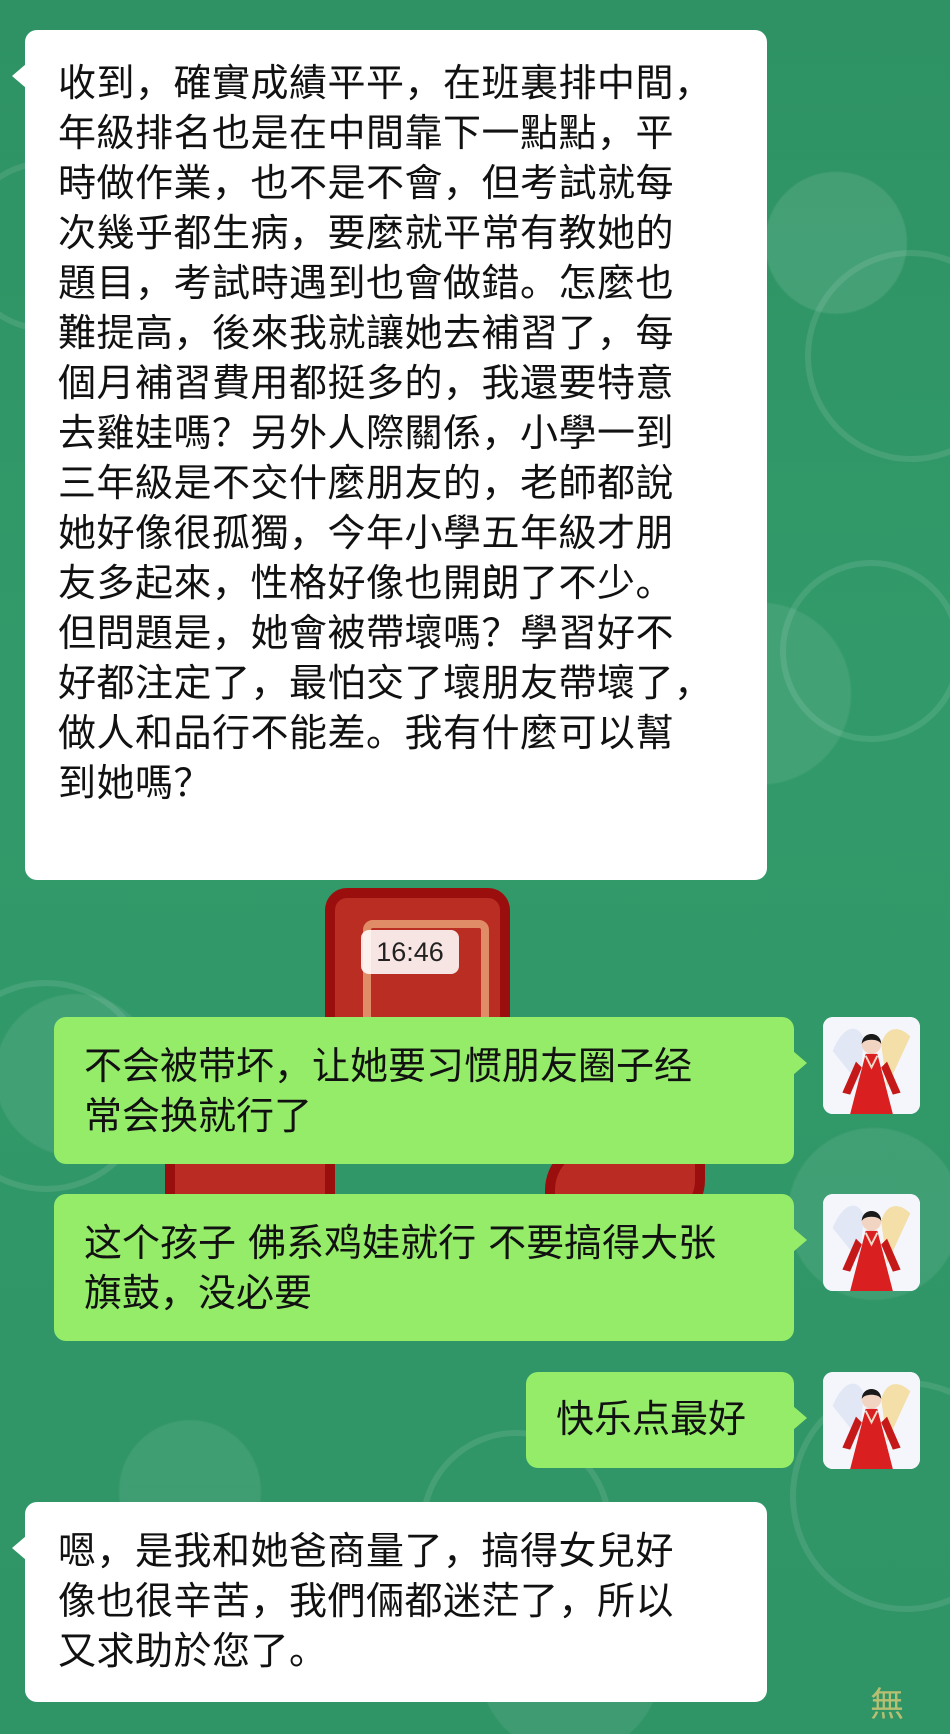 The image size is (950, 1734). Describe the element at coordinates (430, 1090) in the screenshot. I see `outgoing-message-bubble: 不会被带坏，让她要习惯朋友圈子经 常会换就行了` at that location.